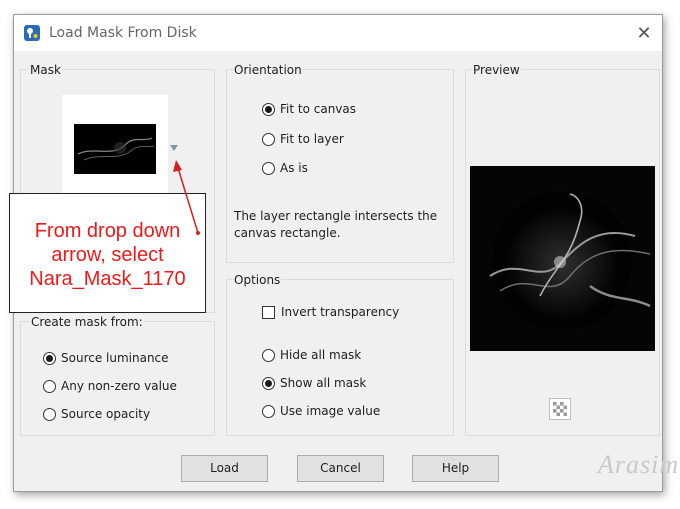  What do you see at coordinates (303, 139) in the screenshot?
I see `fit-to-layer-radio: Fit to layer` at bounding box center [303, 139].